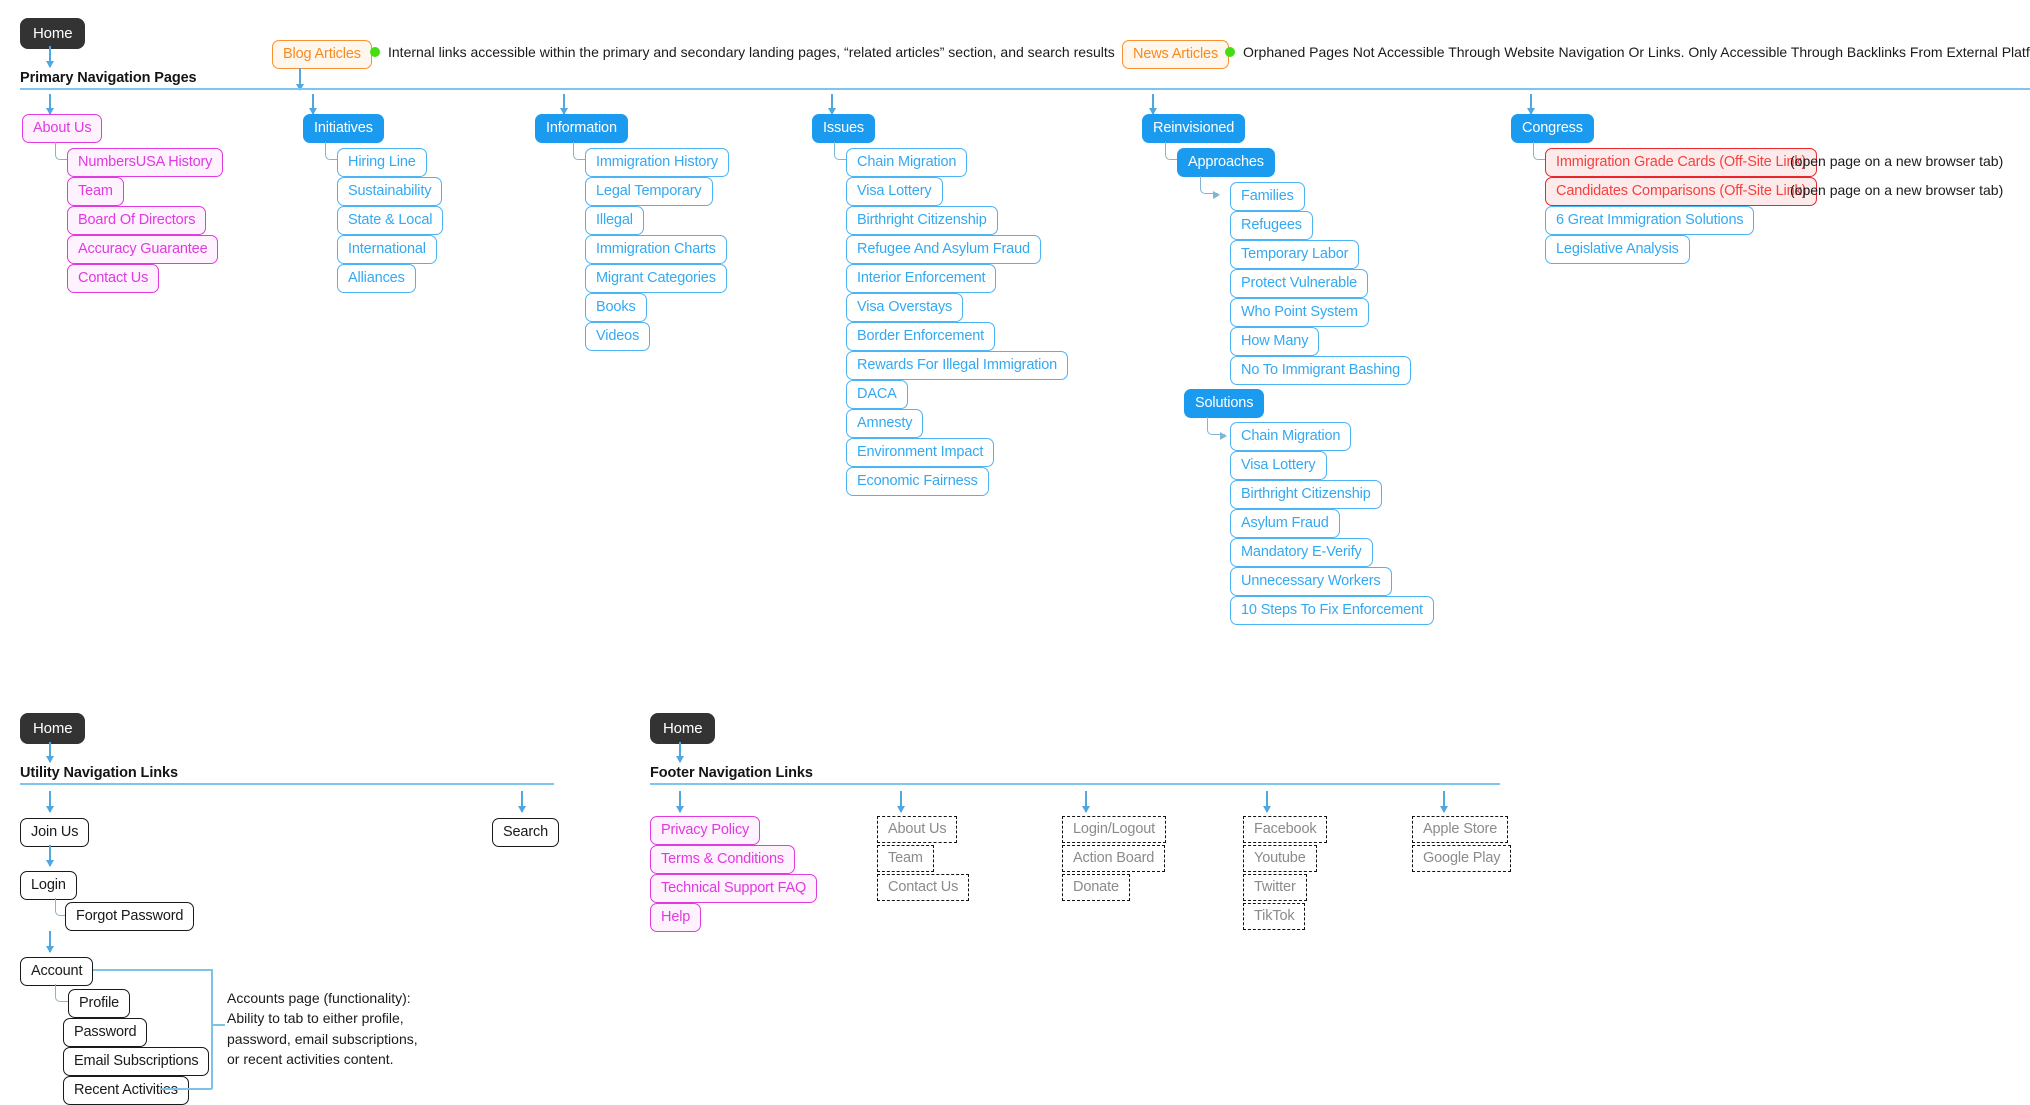  What do you see at coordinates (921, 336) in the screenshot?
I see `node-border-enforcement: Border Enforcement` at bounding box center [921, 336].